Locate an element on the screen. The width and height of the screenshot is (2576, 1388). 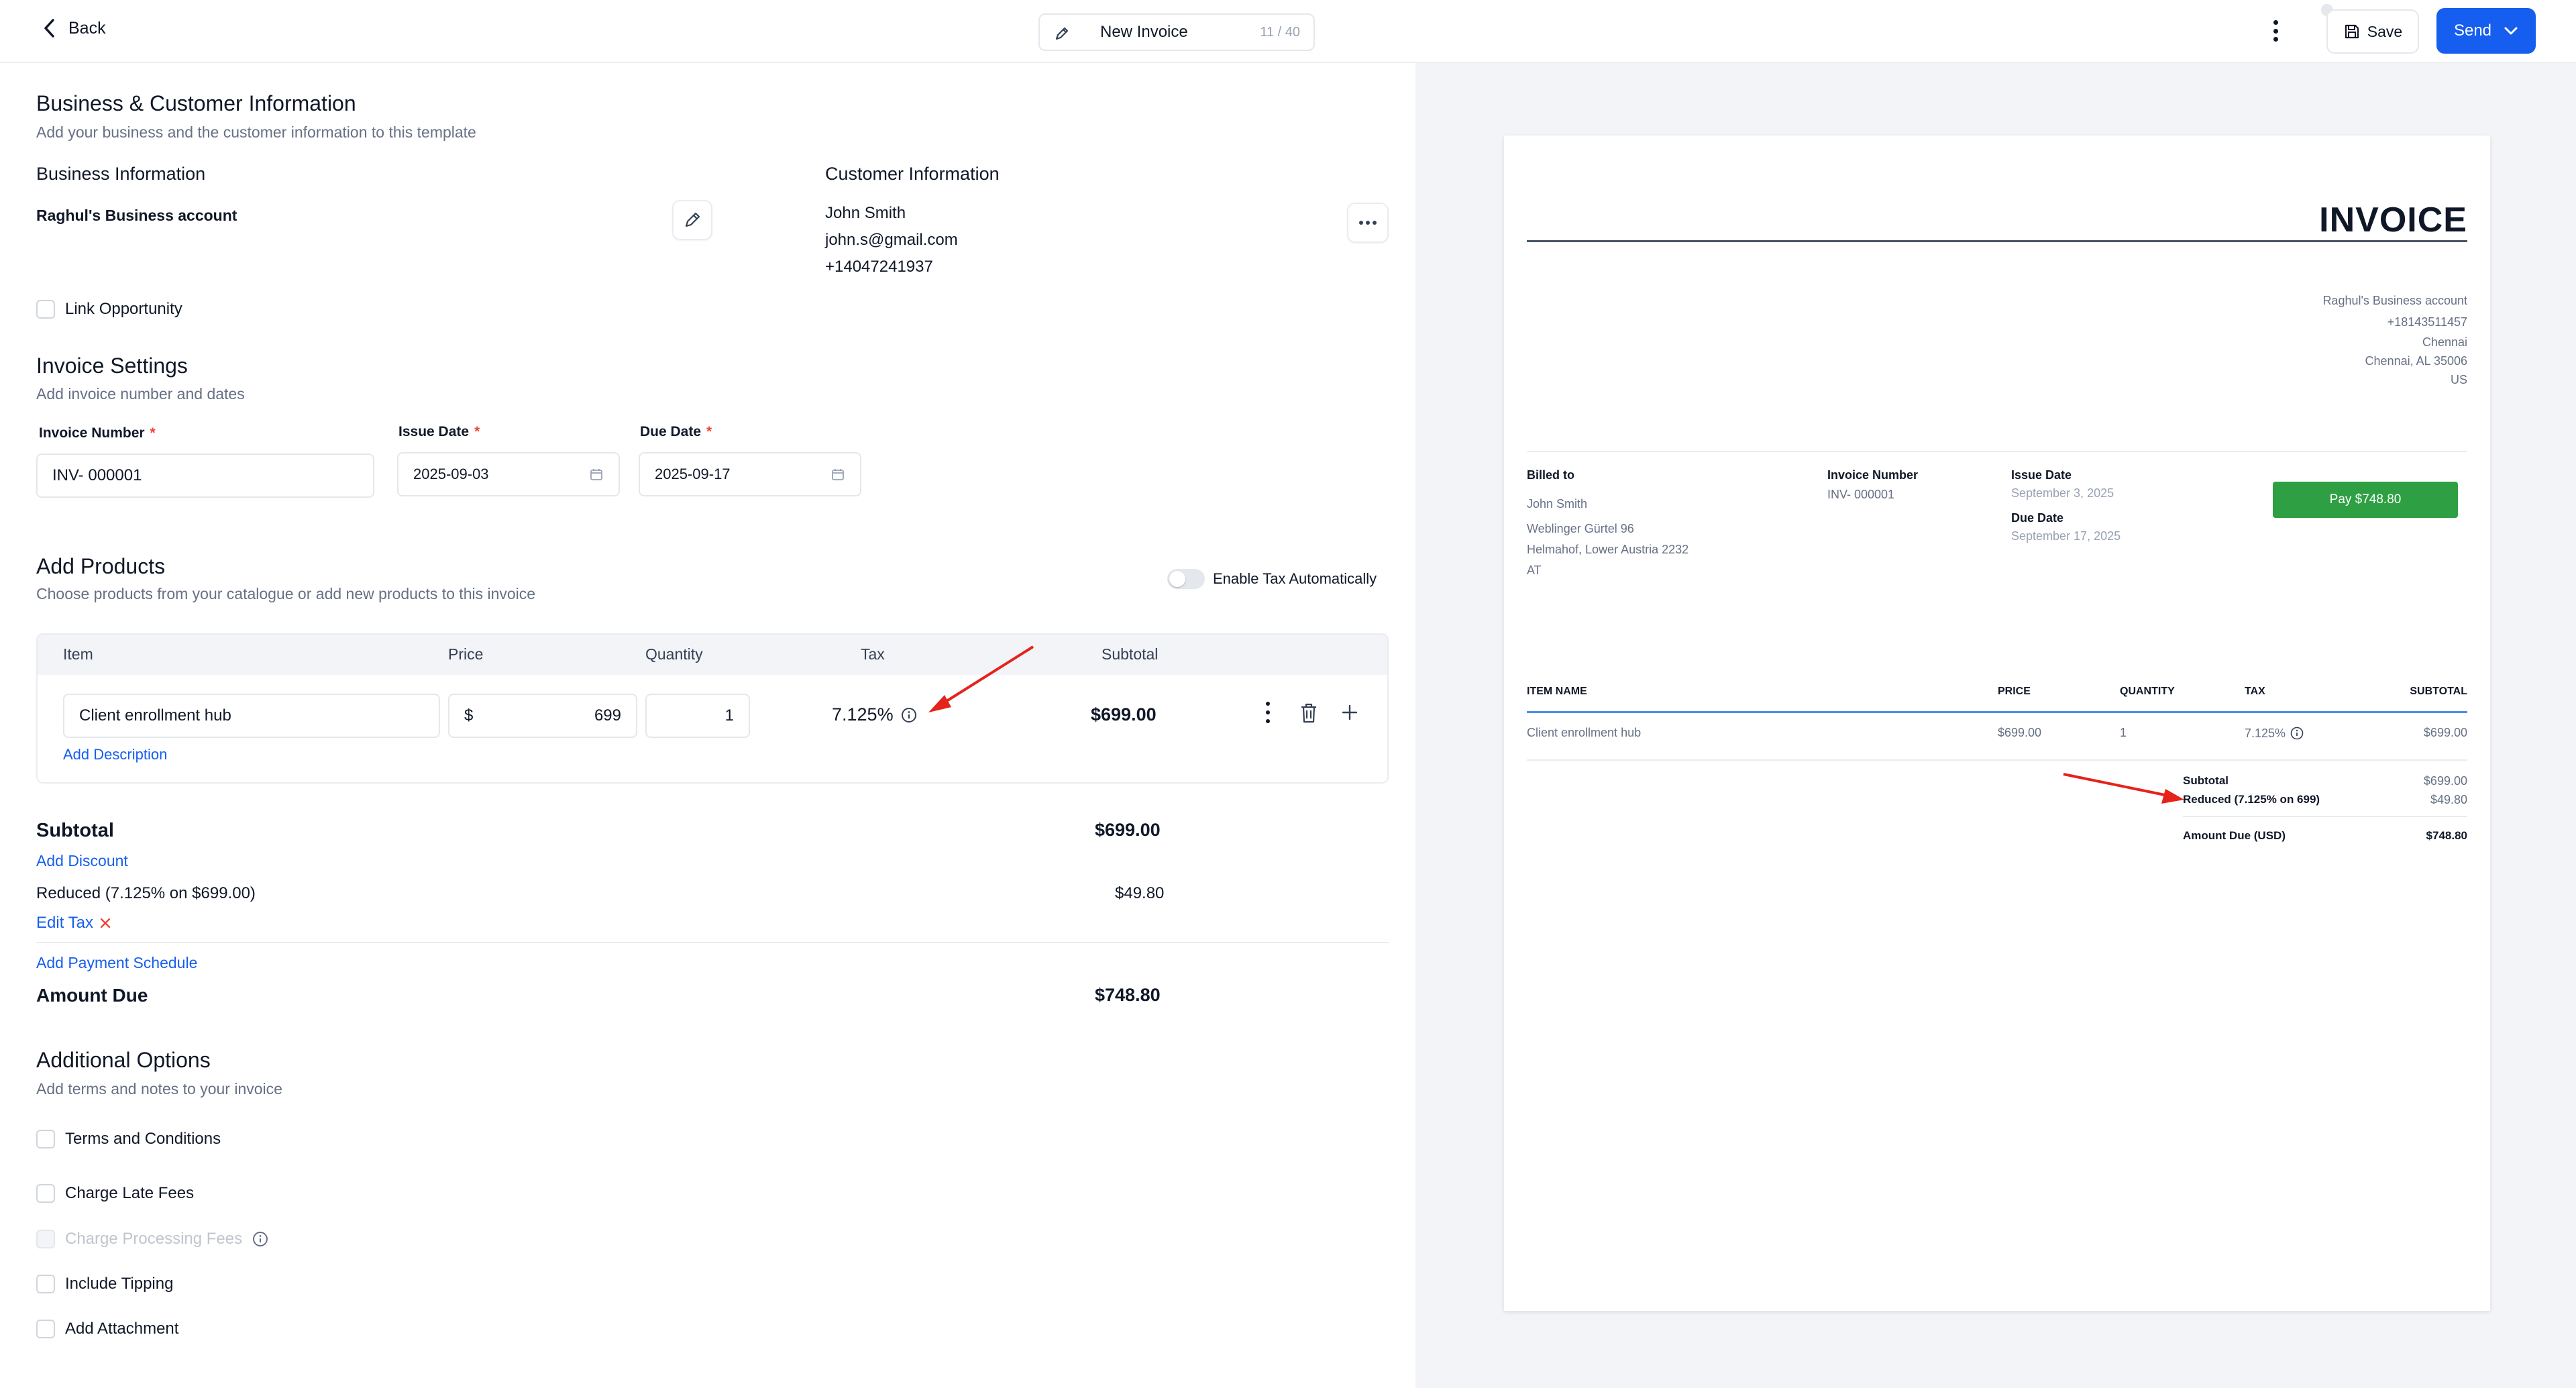
row-subtotal: $699.00 is located at coordinates (1124, 714).